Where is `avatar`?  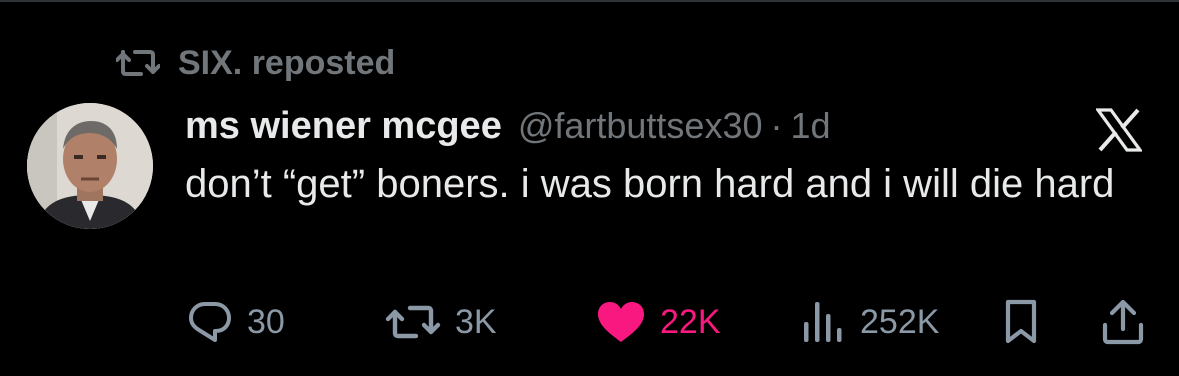 avatar is located at coordinates (90, 166).